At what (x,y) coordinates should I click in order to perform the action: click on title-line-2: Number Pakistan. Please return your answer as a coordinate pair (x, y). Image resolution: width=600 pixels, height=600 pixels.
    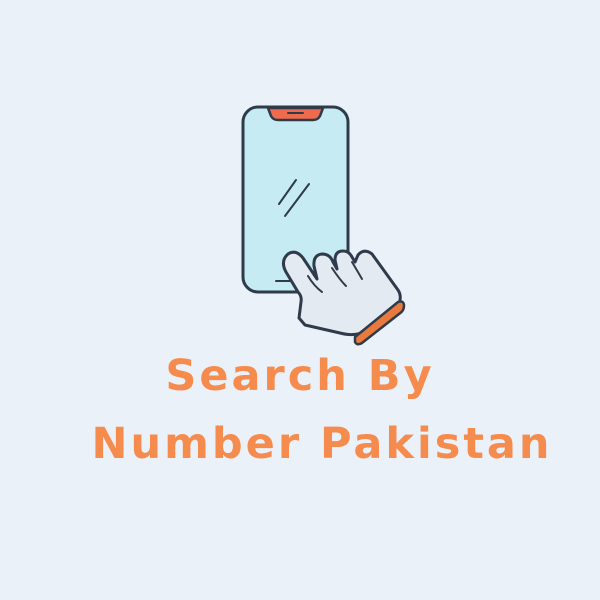
    Looking at the image, I should click on (322, 444).